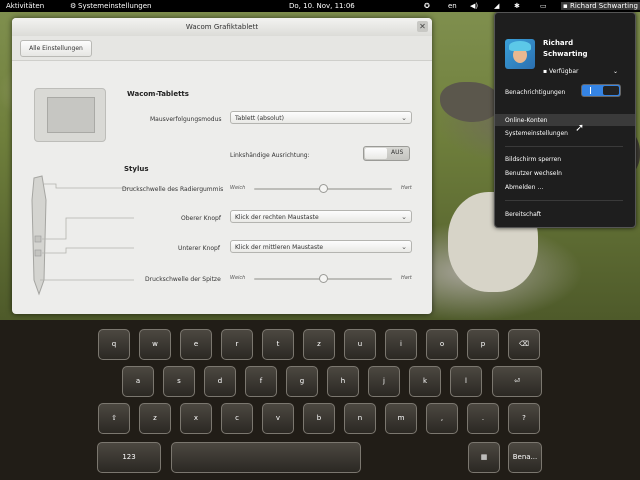 This screenshot has height=480, width=640. Describe the element at coordinates (401, 418) in the screenshot. I see `key-m: m` at that location.